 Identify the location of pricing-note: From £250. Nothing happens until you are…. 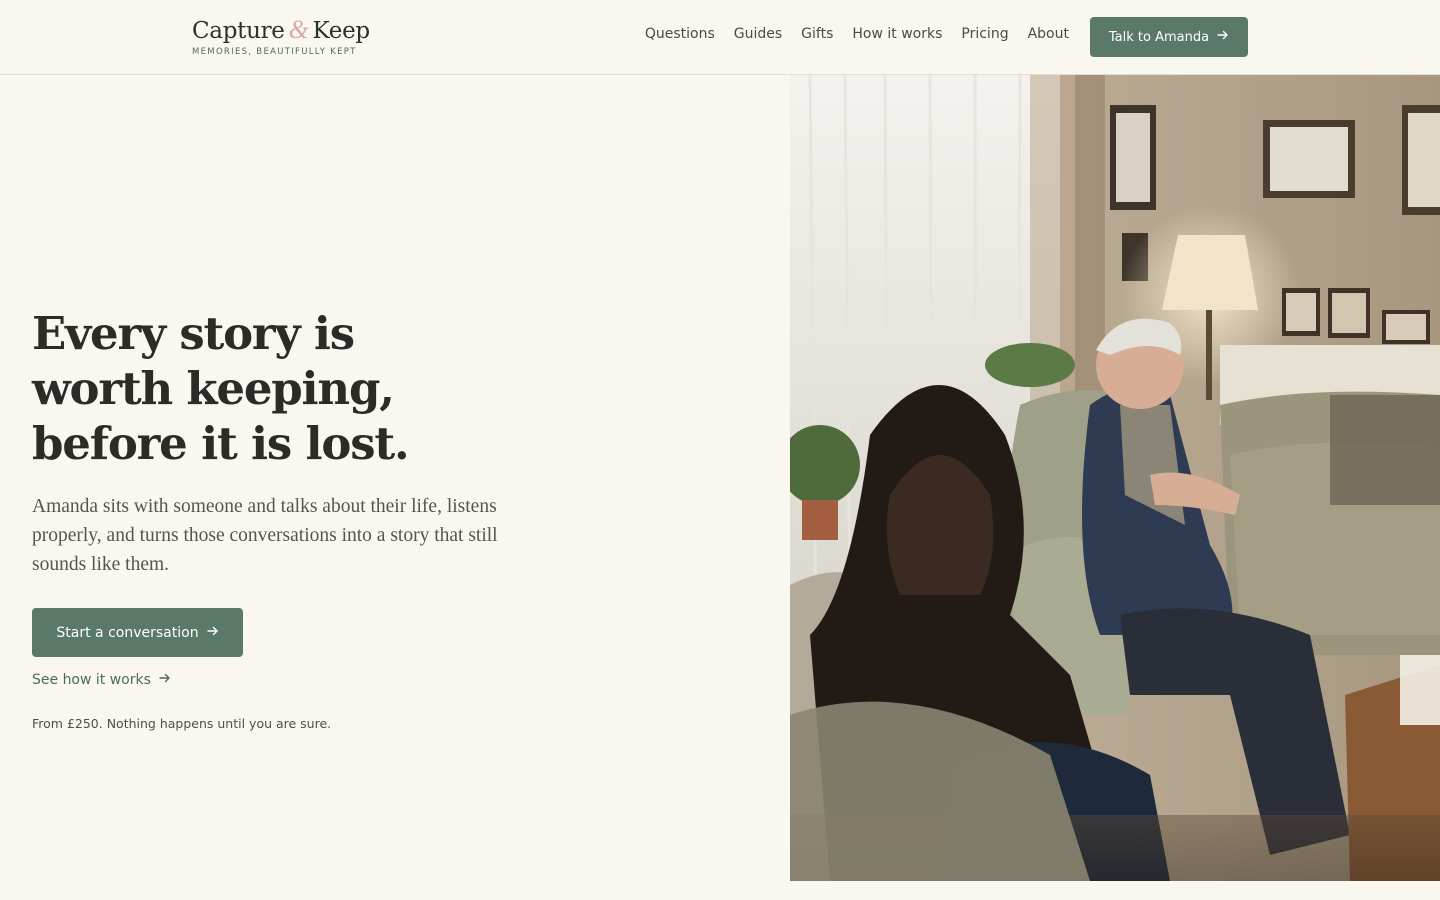
(182, 723).